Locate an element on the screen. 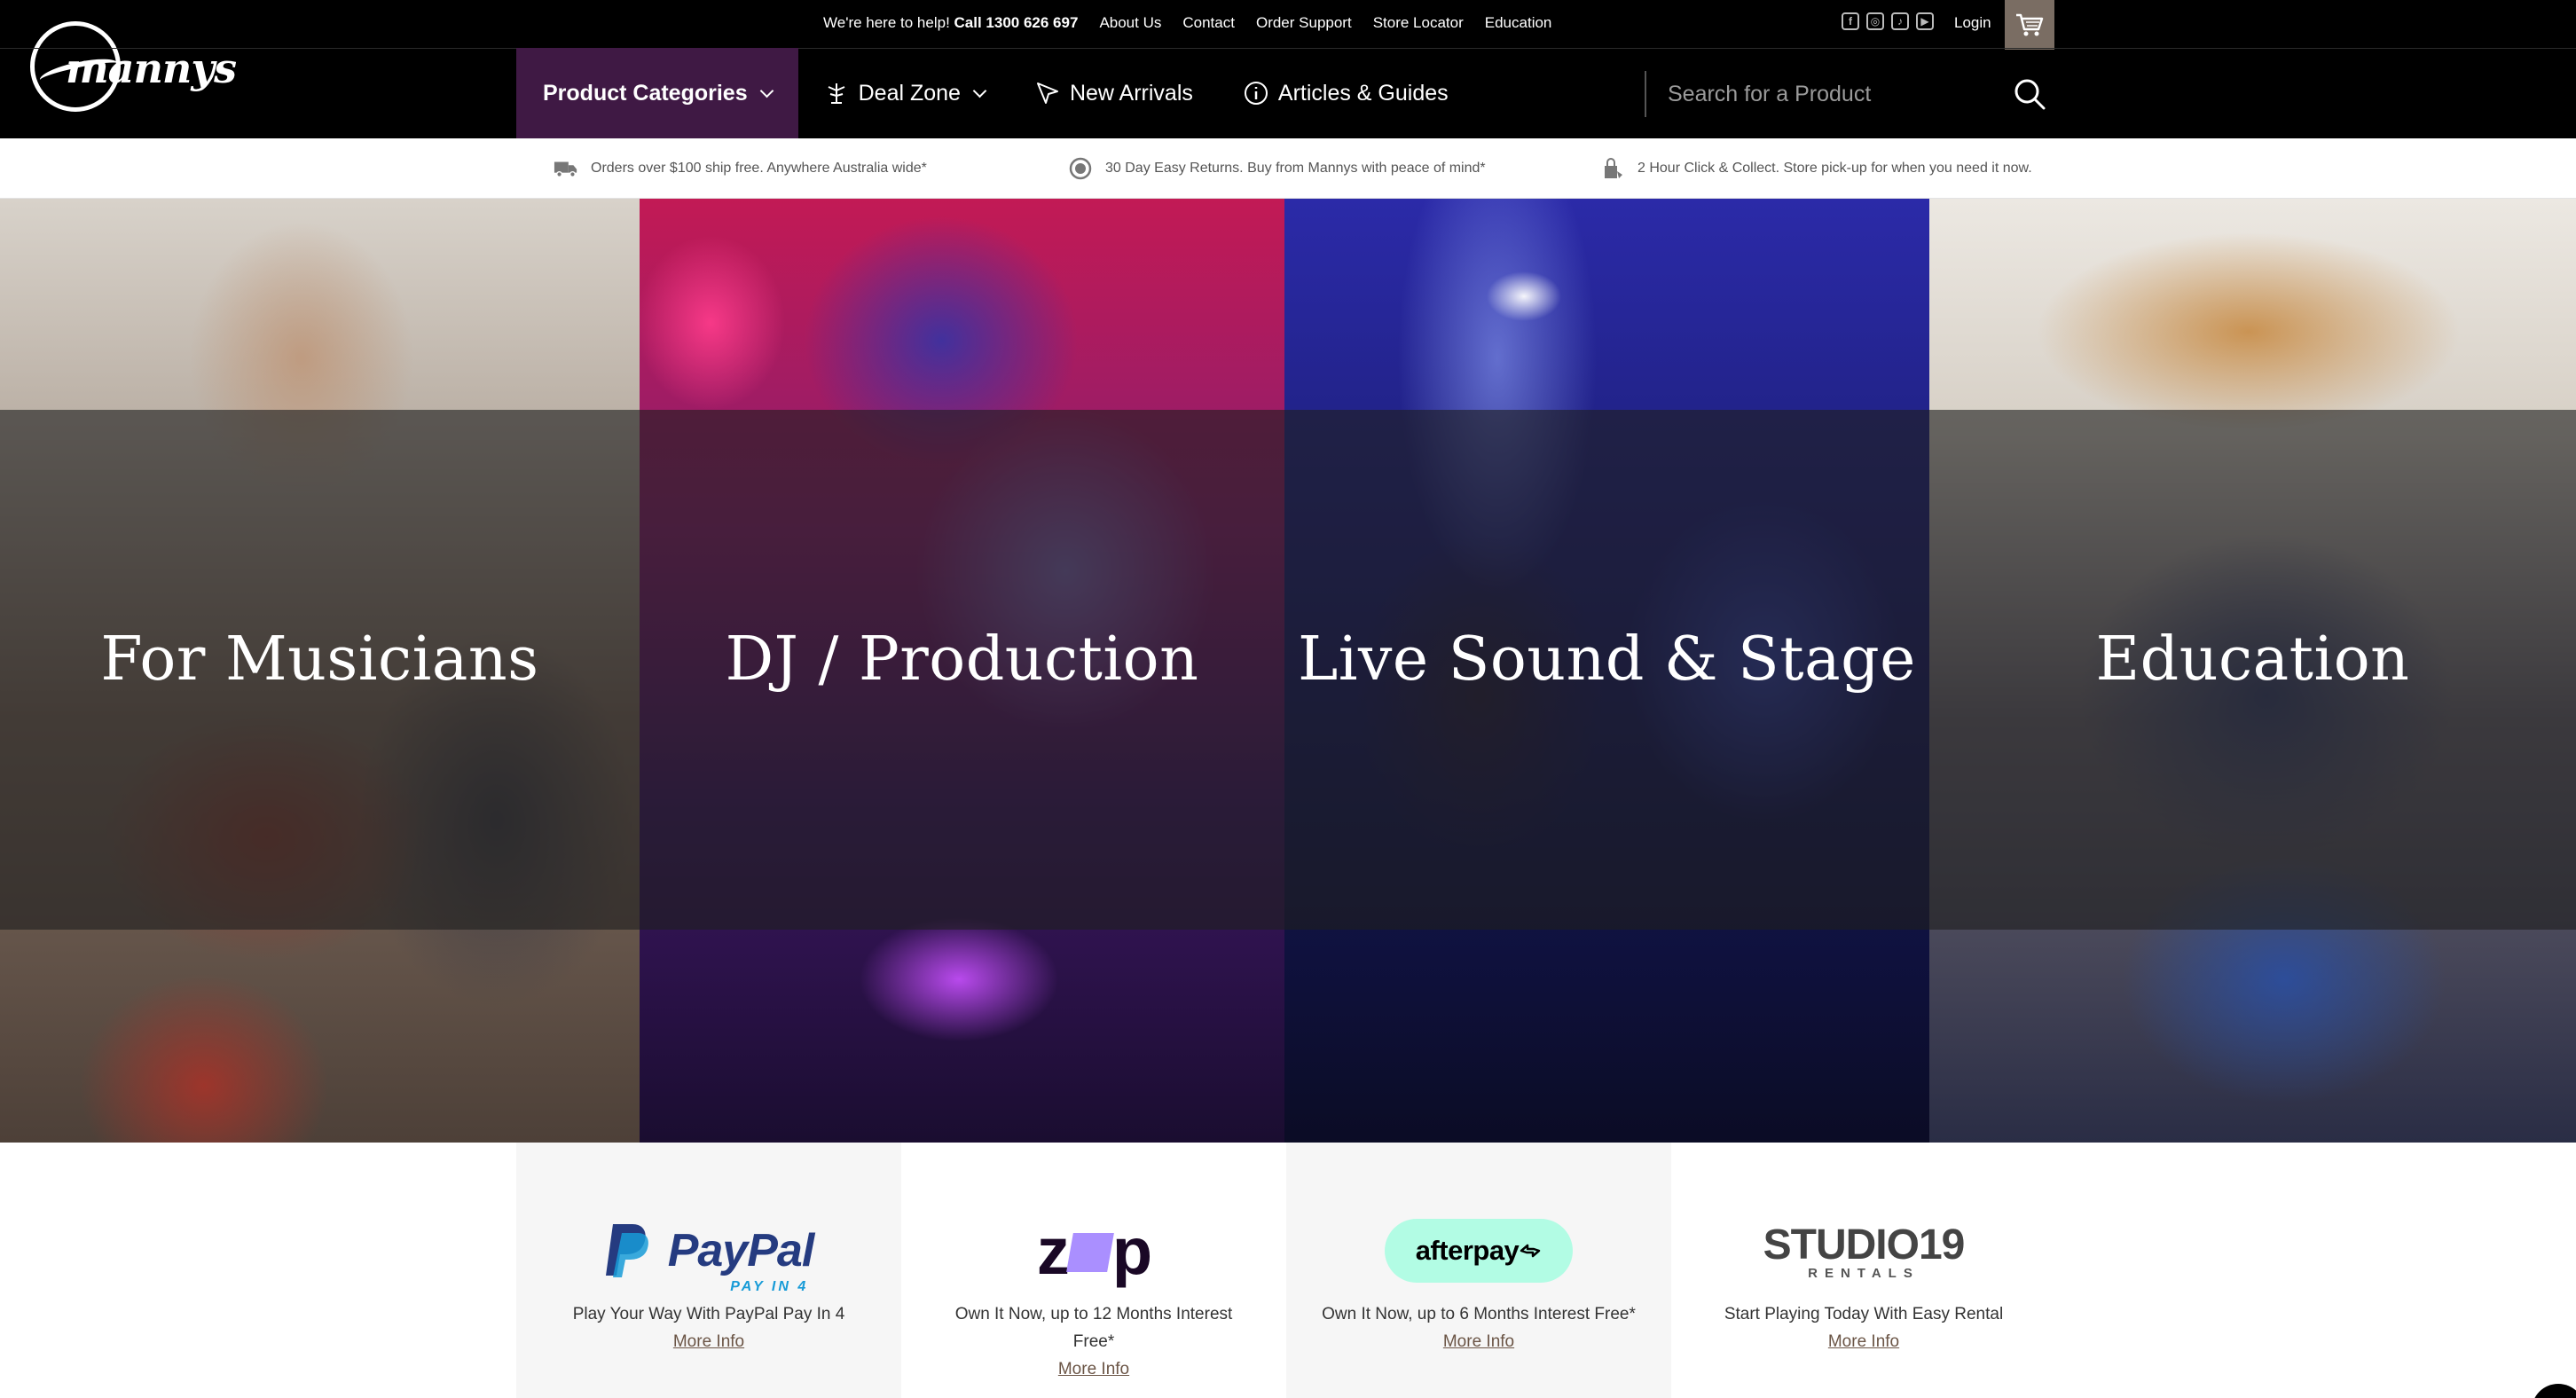 The width and height of the screenshot is (2576, 1398). studio19-desc: Start Playing Today With Easy Rental is located at coordinates (1864, 1314).